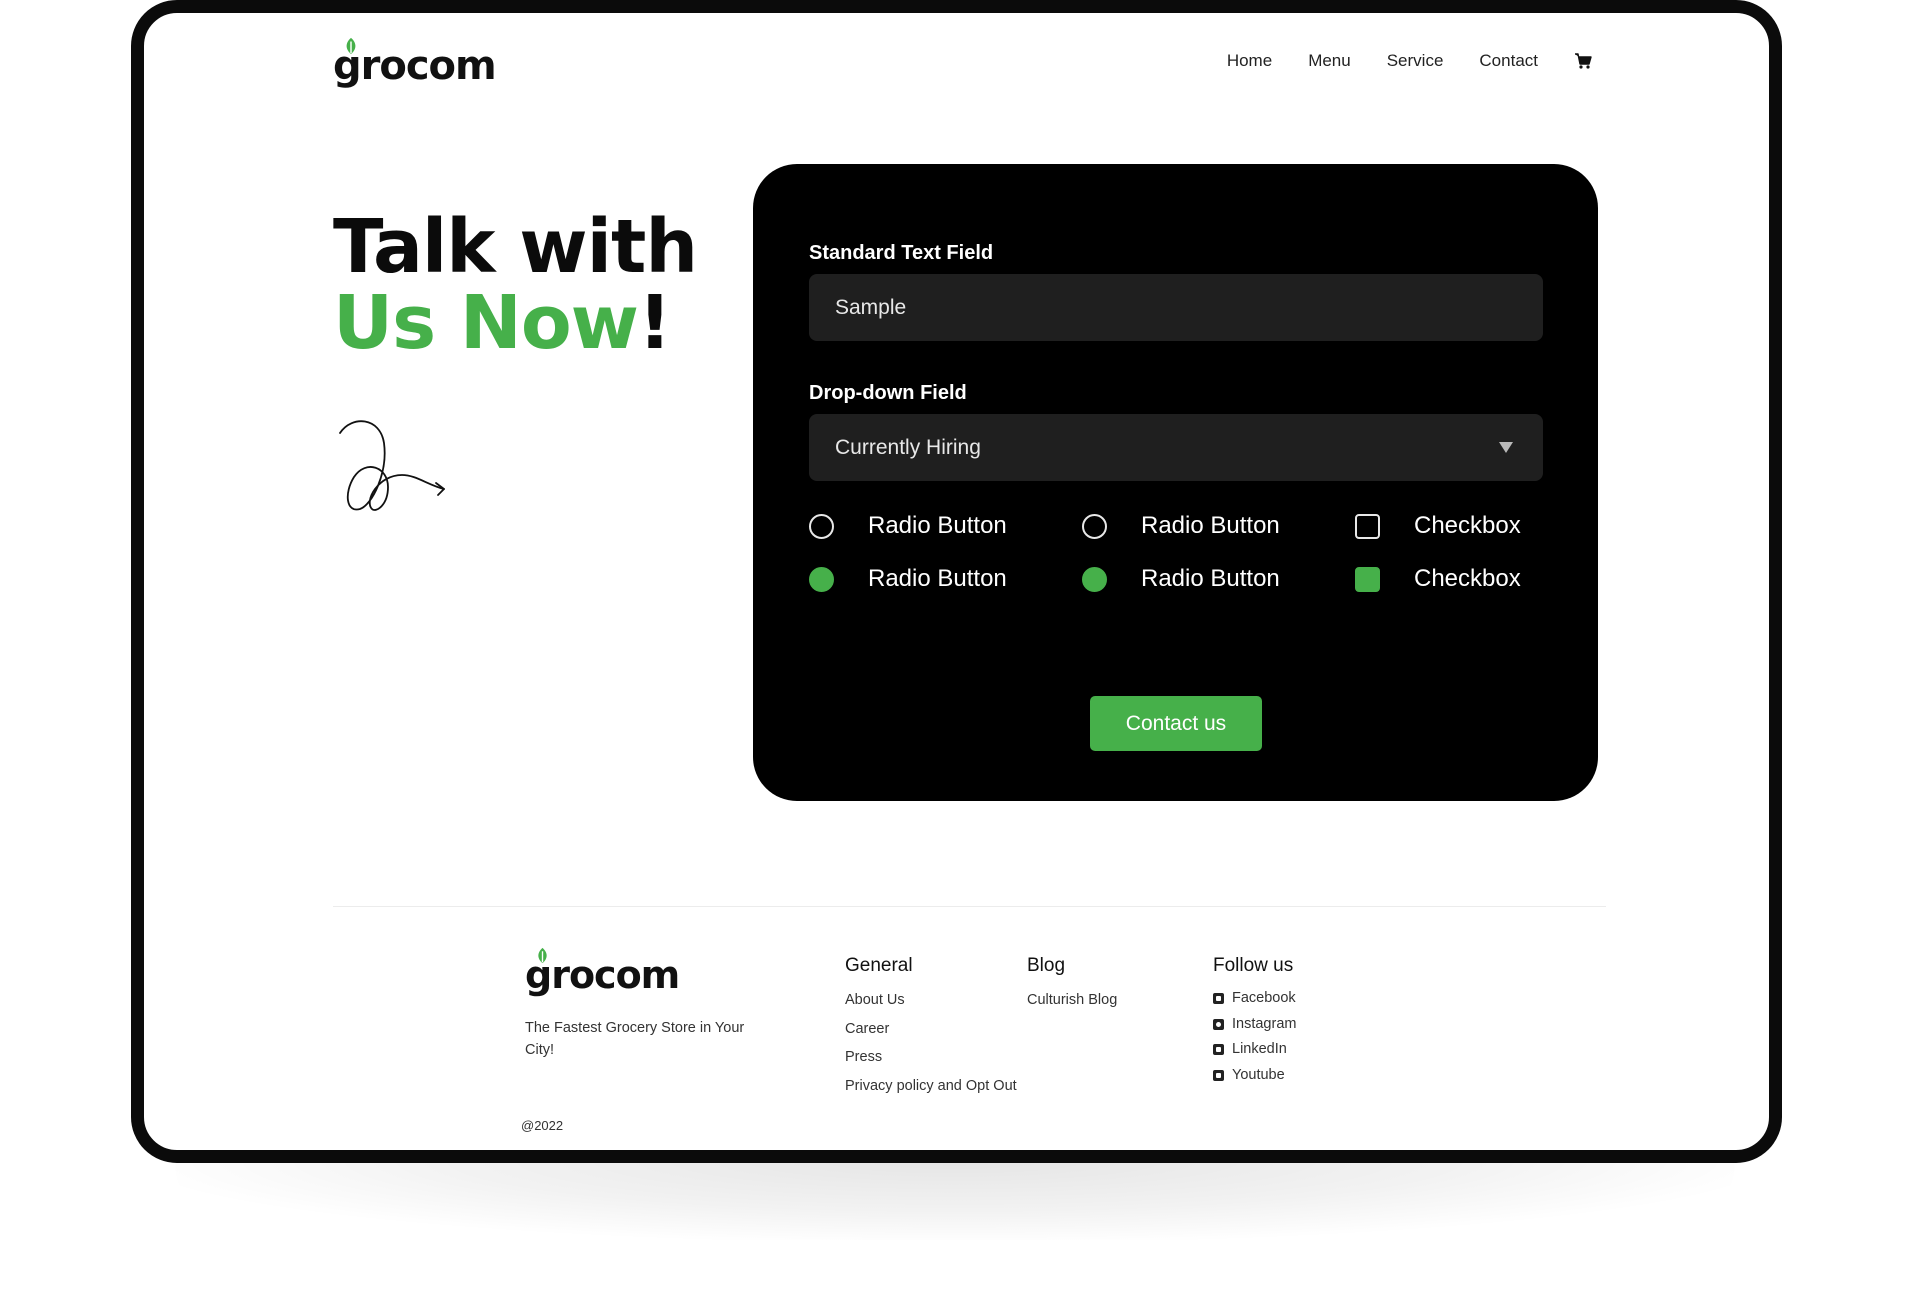 The width and height of the screenshot is (1911, 1301). I want to click on squiggle-arrow-icon, so click(392, 465).